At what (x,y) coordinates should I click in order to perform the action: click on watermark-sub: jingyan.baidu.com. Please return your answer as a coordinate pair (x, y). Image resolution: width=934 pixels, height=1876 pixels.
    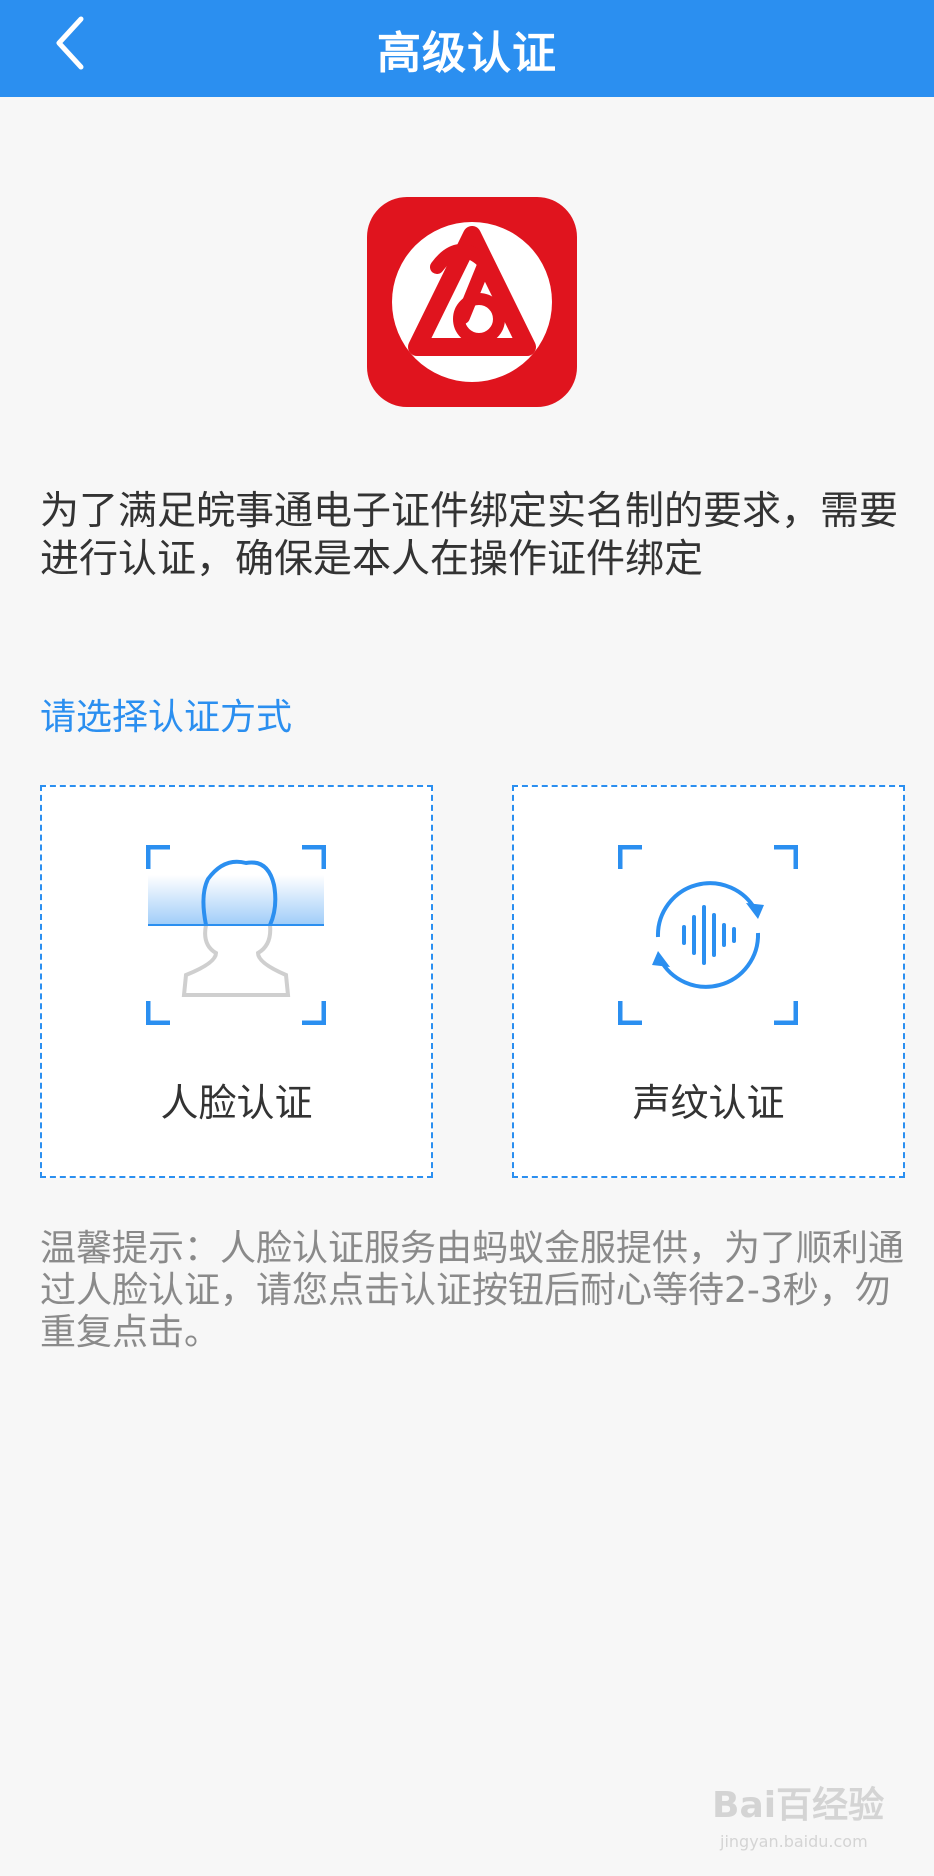
    Looking at the image, I should click on (794, 1841).